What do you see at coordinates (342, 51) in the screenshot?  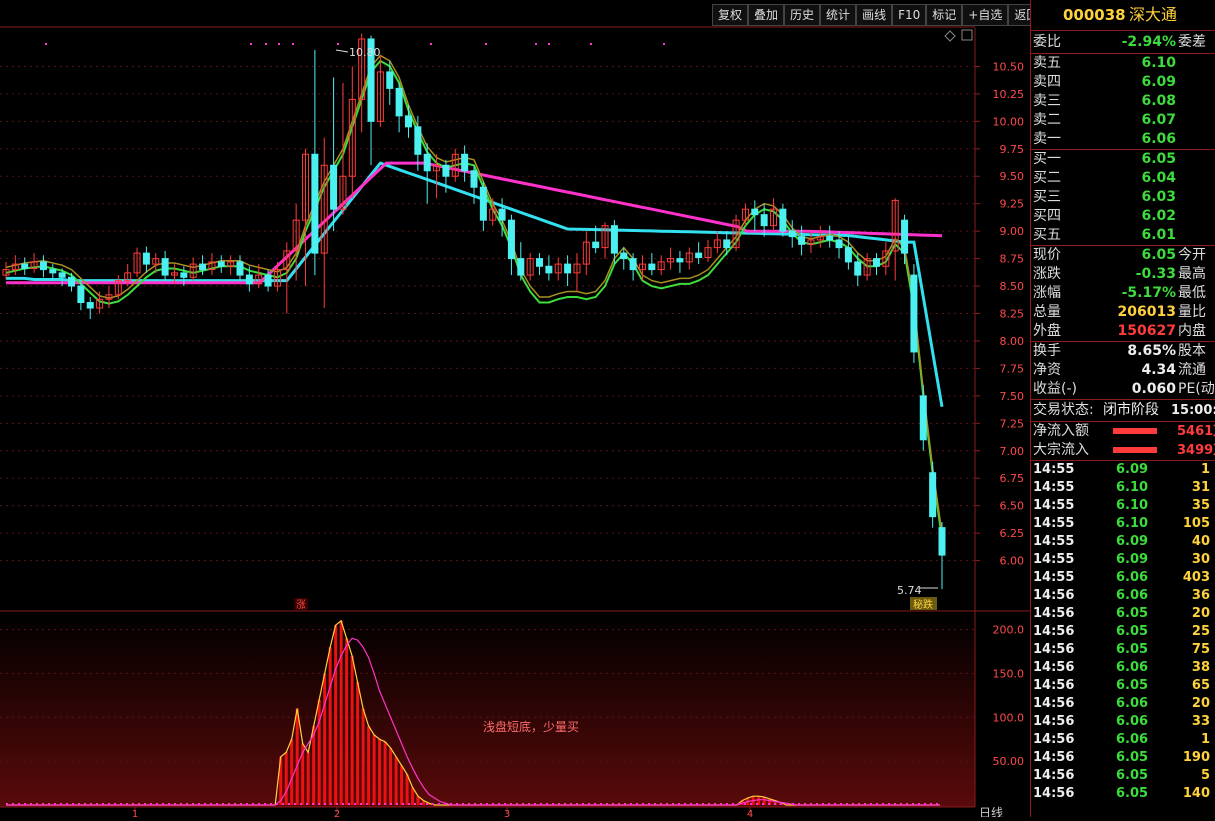 I see `high-arrow` at bounding box center [342, 51].